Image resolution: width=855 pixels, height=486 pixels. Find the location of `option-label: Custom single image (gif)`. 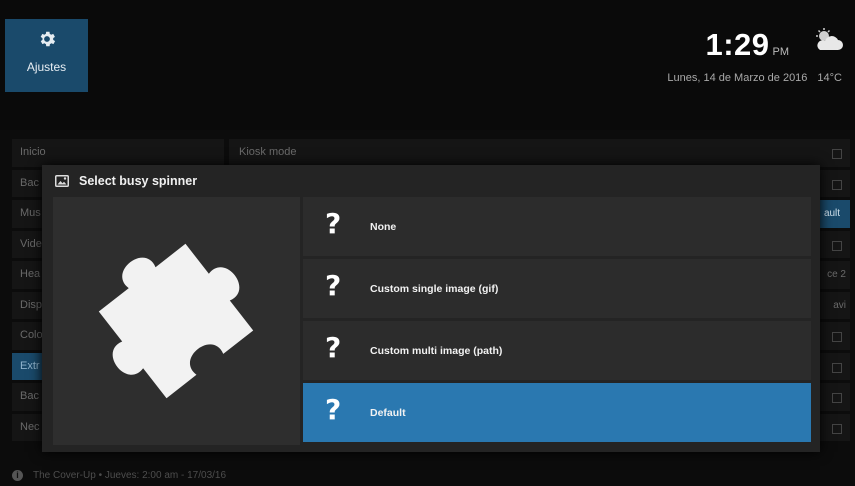

option-label: Custom single image (gif) is located at coordinates (434, 289).